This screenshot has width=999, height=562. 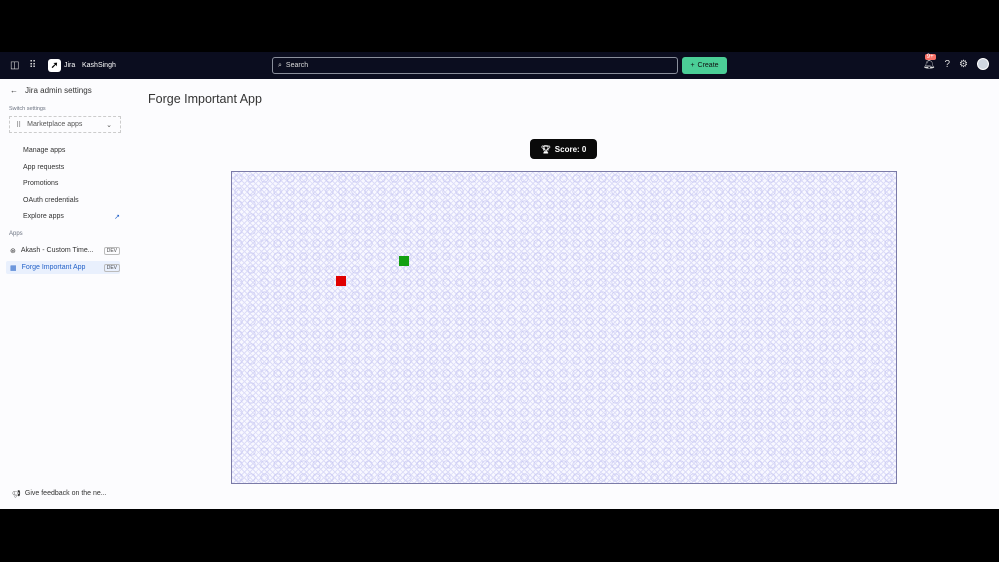 I want to click on megaphone-icon: 📢︎, so click(x=16, y=494).